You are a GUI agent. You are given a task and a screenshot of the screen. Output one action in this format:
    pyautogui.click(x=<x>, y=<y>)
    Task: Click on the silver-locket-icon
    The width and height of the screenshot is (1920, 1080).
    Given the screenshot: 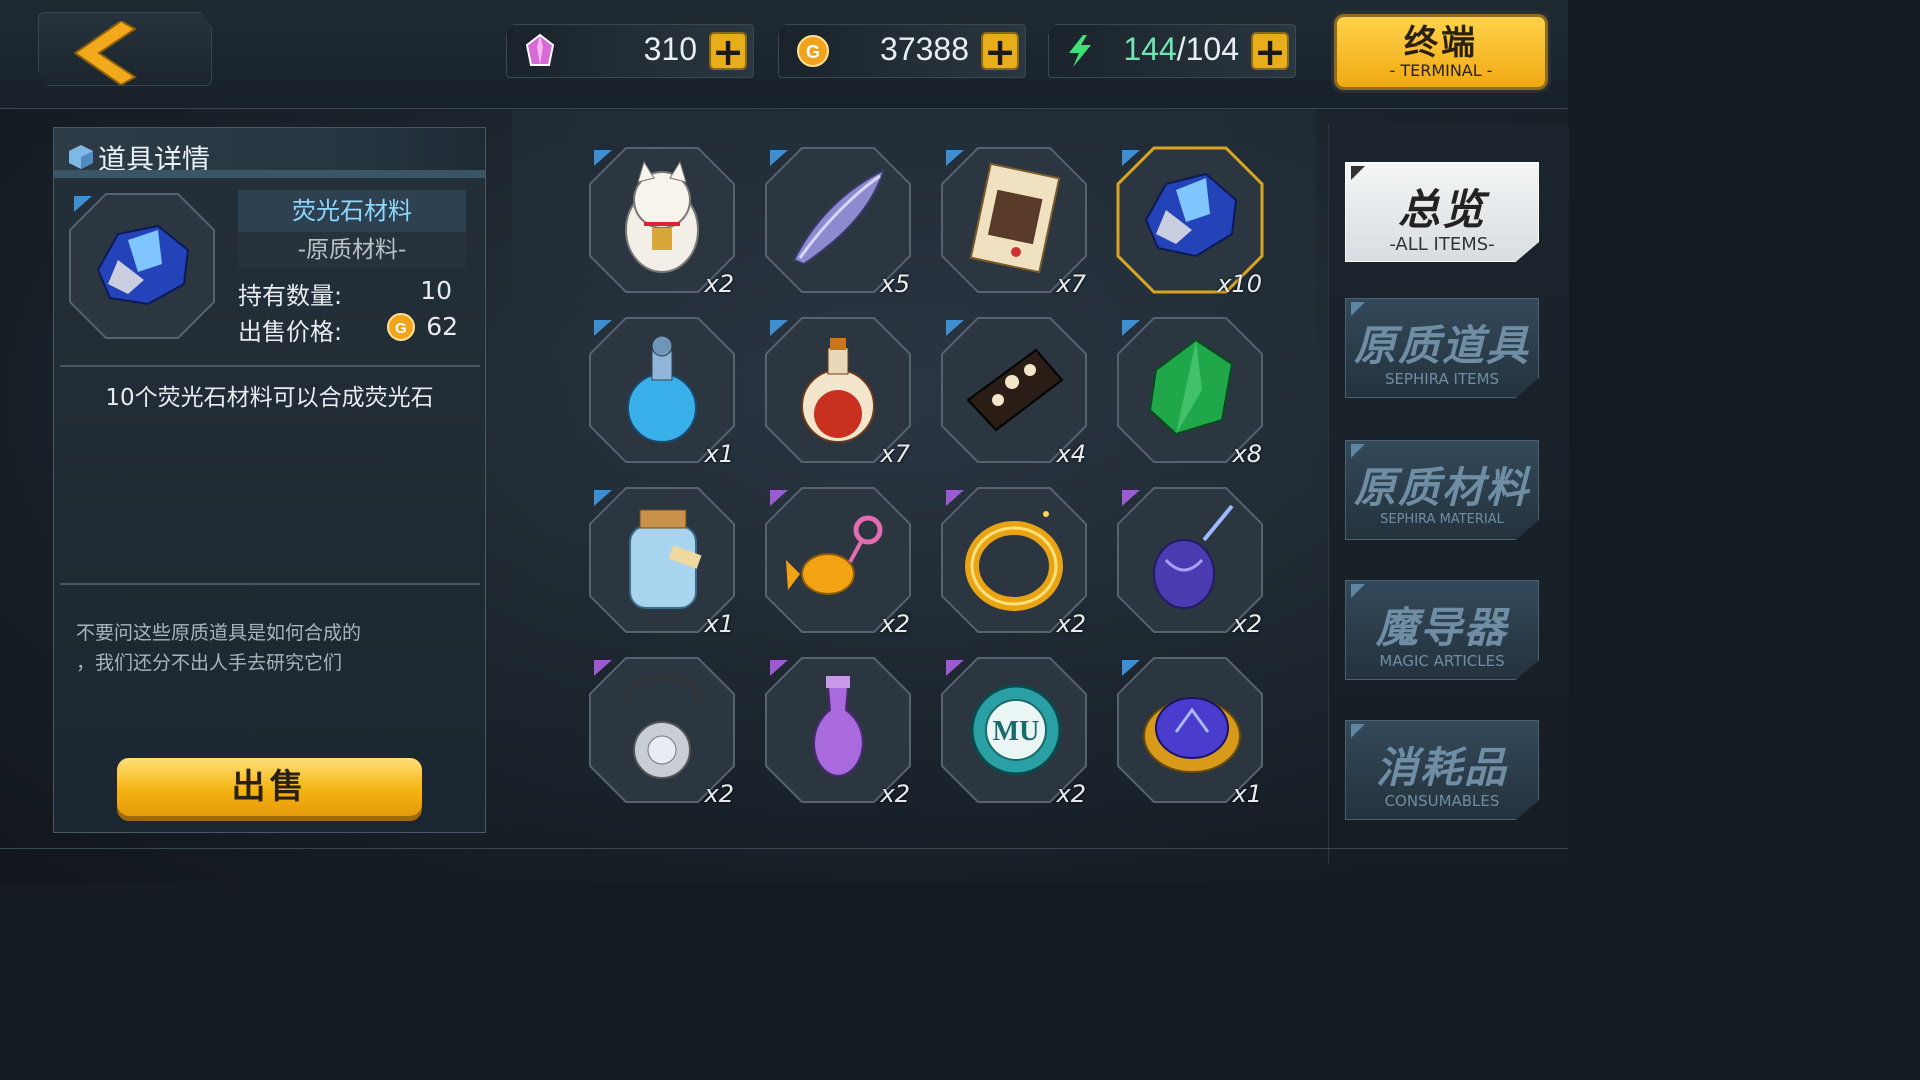 What is the action you would take?
    pyautogui.click(x=662, y=727)
    